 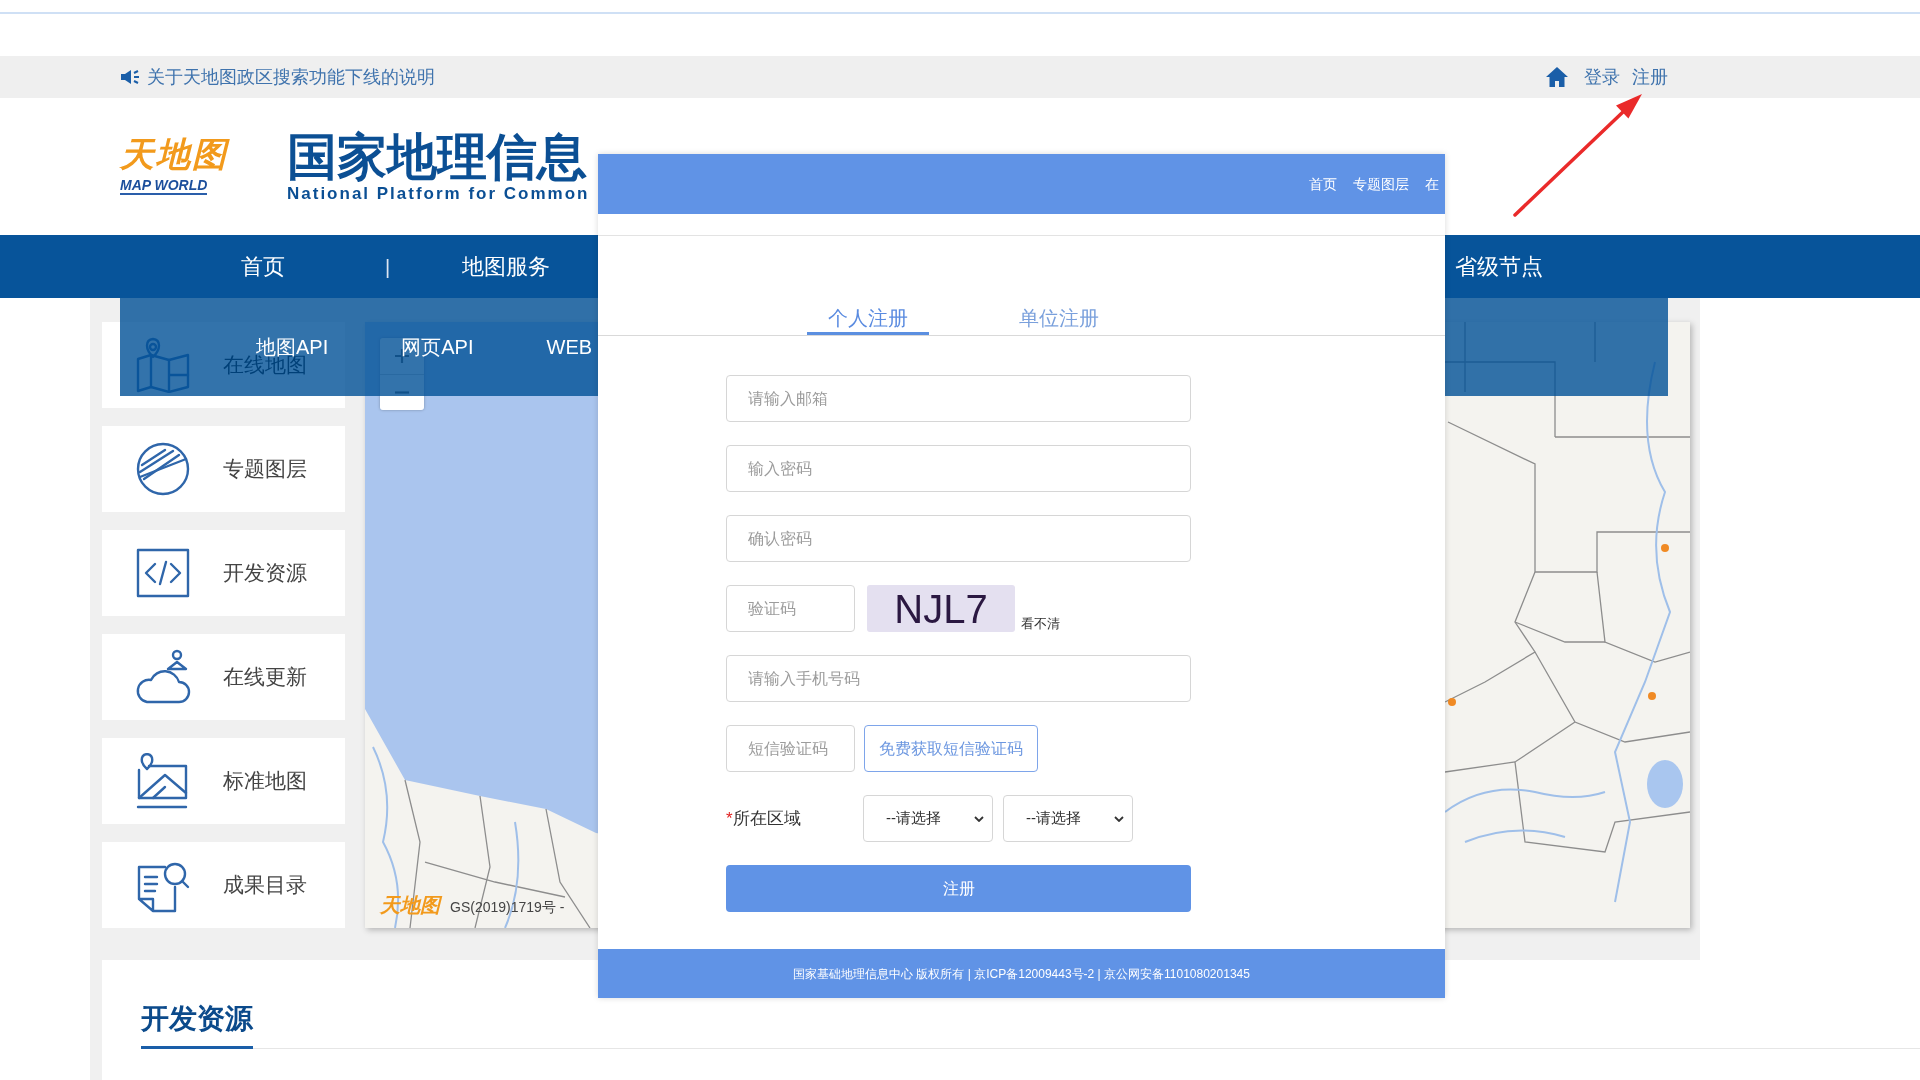 I want to click on refresh-captcha-link: 看不清, so click(x=1040, y=623).